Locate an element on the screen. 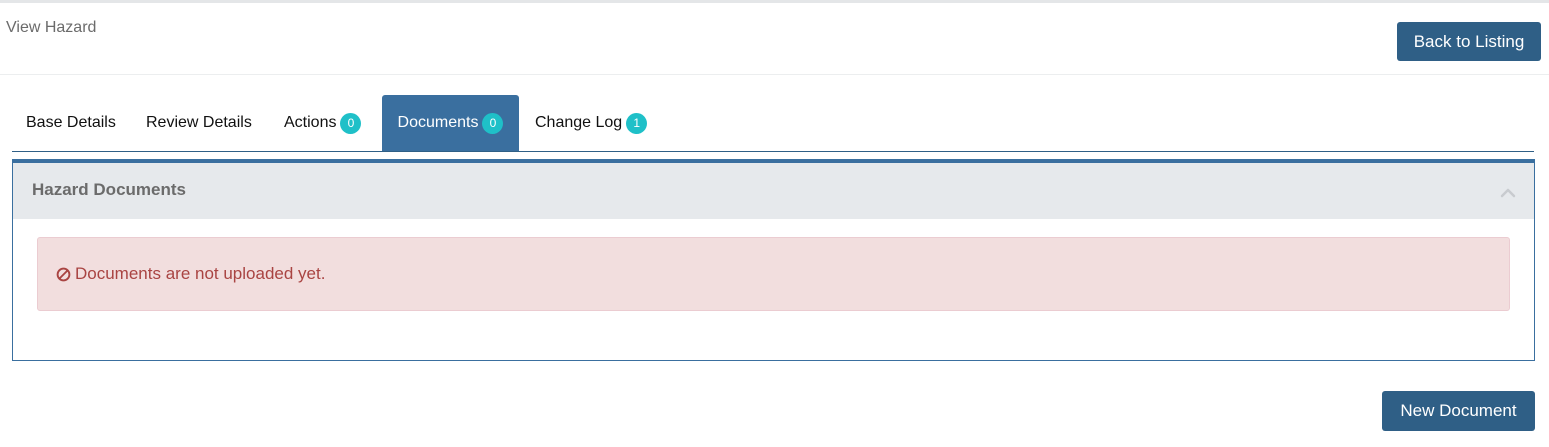 This screenshot has width=1549, height=447. tab-label: Review Details is located at coordinates (199, 122).